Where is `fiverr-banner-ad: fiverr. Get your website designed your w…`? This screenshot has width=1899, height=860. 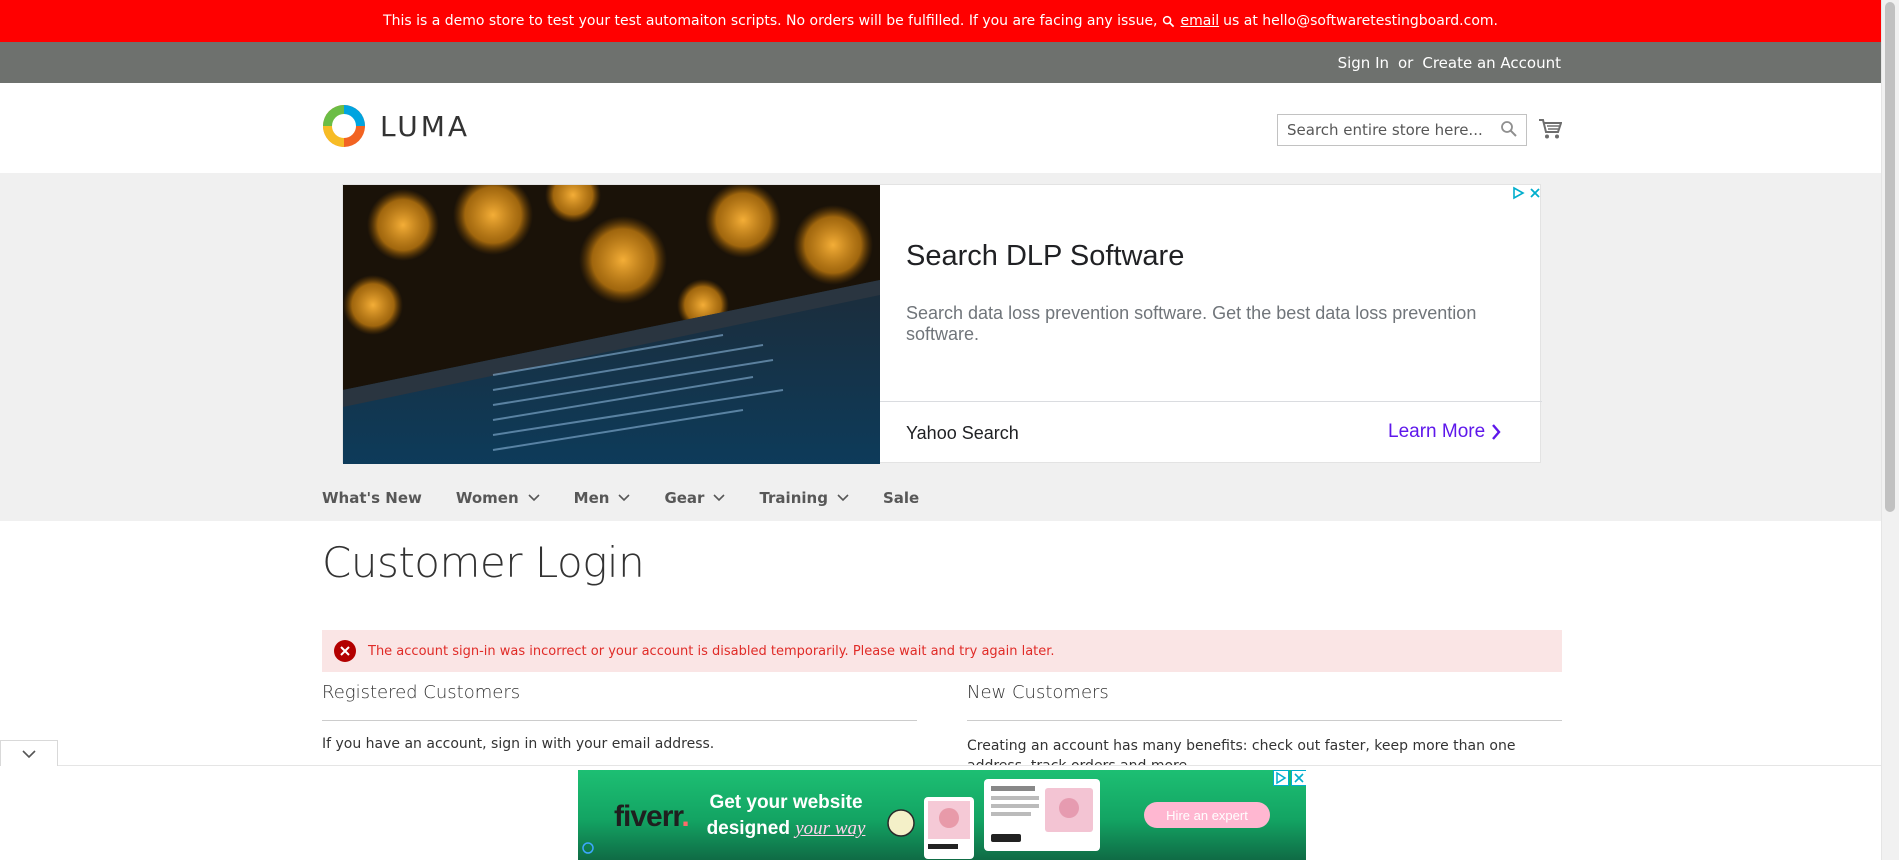
fiverr-banner-ad: fiverr. Get your website designed your w… is located at coordinates (942, 815).